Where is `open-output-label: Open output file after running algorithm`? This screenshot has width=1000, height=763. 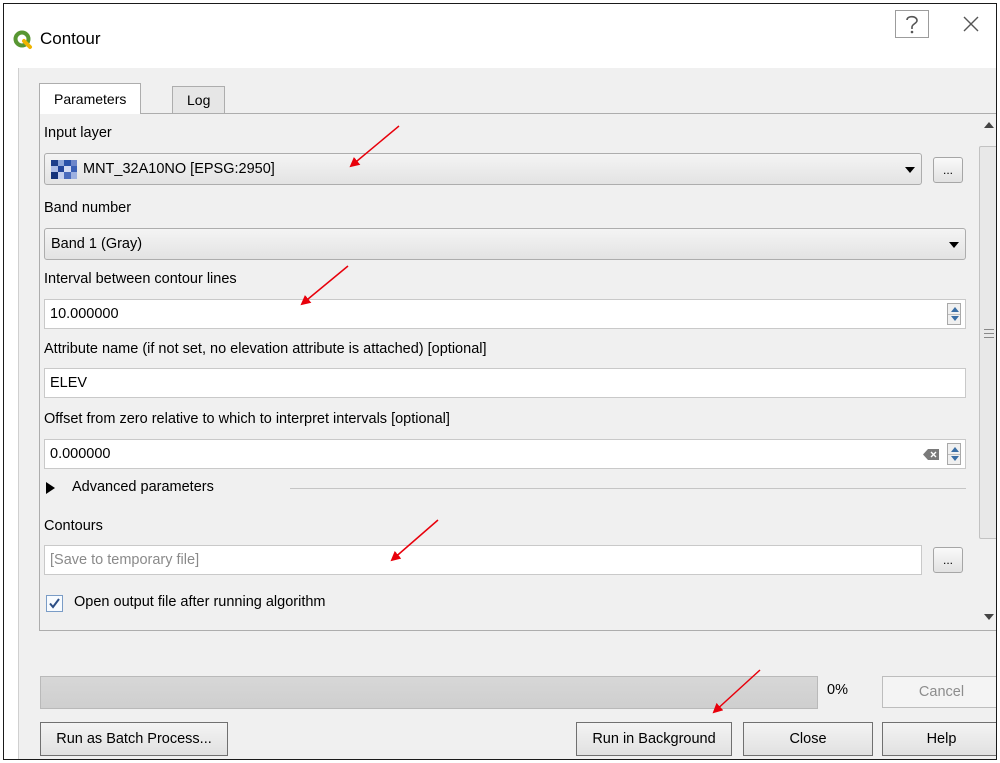
open-output-label: Open output file after running algorithm is located at coordinates (200, 602).